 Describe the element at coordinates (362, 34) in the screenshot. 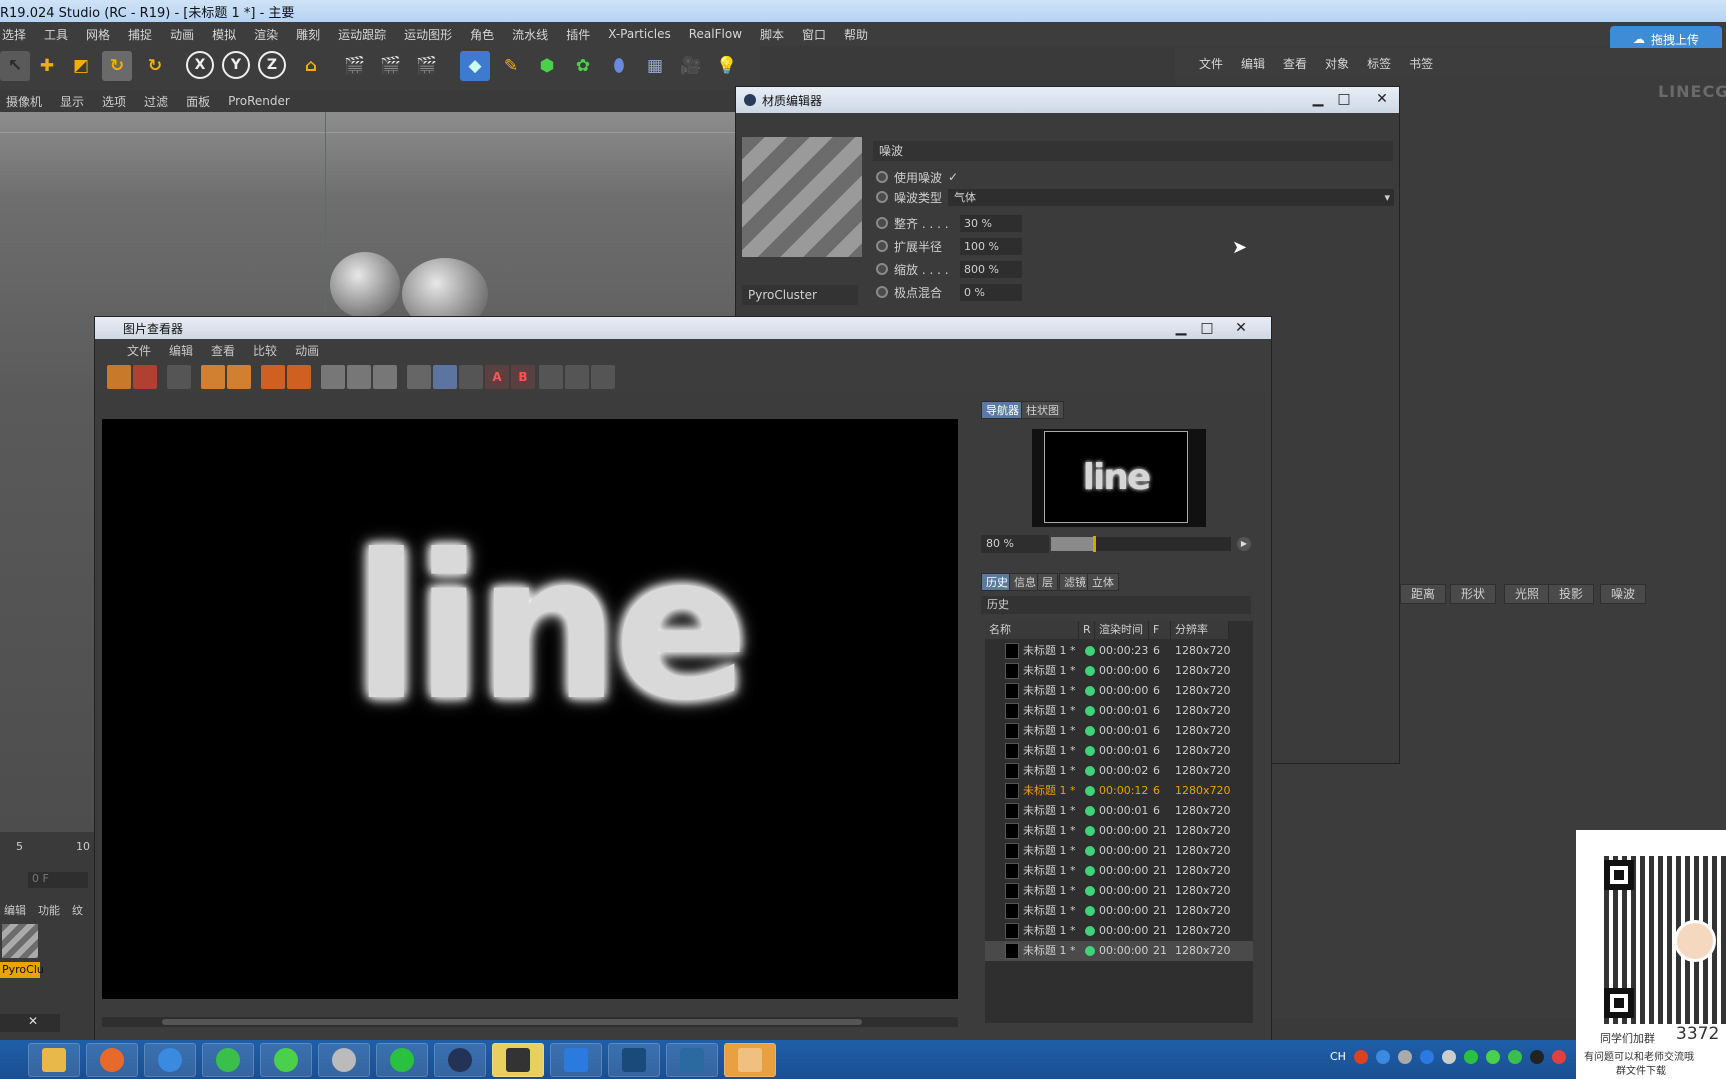

I see `main-menu-item: 运动跟踪` at that location.